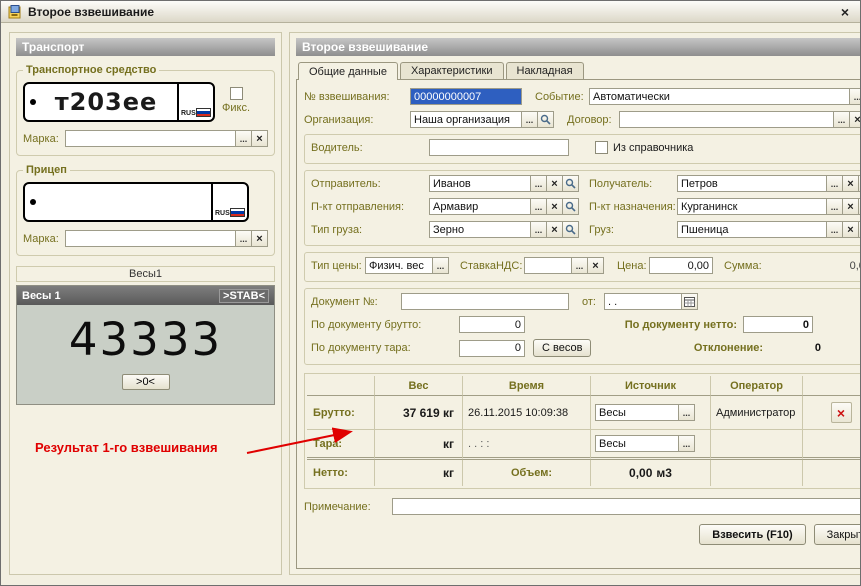  I want to click on delete-gross-button: ×, so click(841, 412).